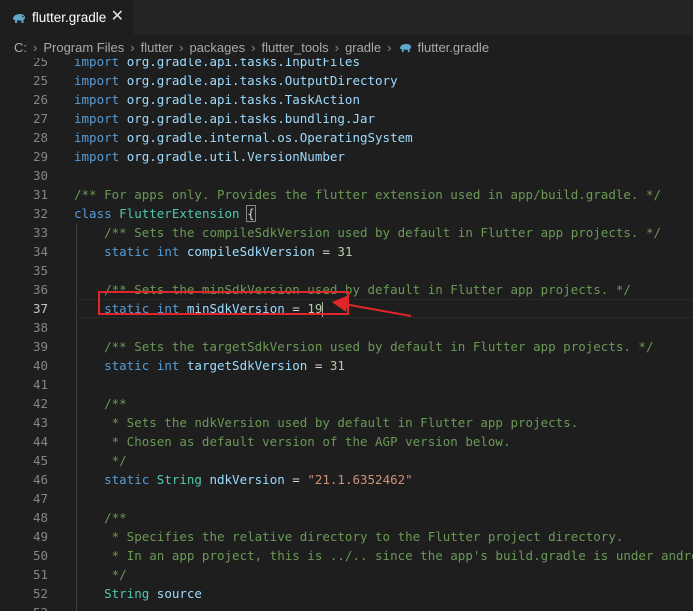 This screenshot has width=693, height=611. I want to click on code-text: static int targetSdkVersion = 31, so click(209, 365).